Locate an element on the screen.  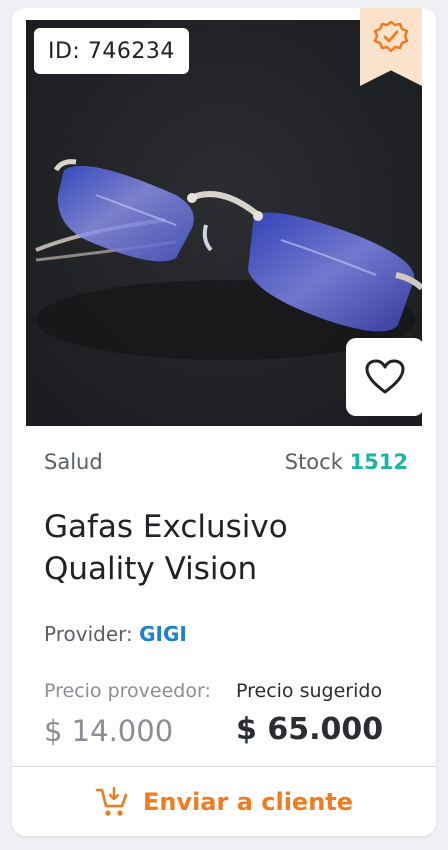
provider-row: Provider: GIGI is located at coordinates (115, 634).